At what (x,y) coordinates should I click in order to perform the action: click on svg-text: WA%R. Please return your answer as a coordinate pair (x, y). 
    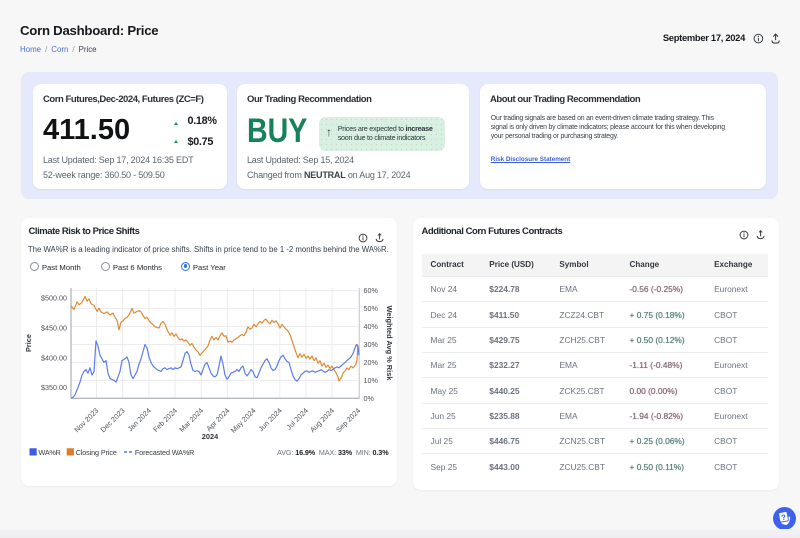
    Looking at the image, I should click on (50, 452).